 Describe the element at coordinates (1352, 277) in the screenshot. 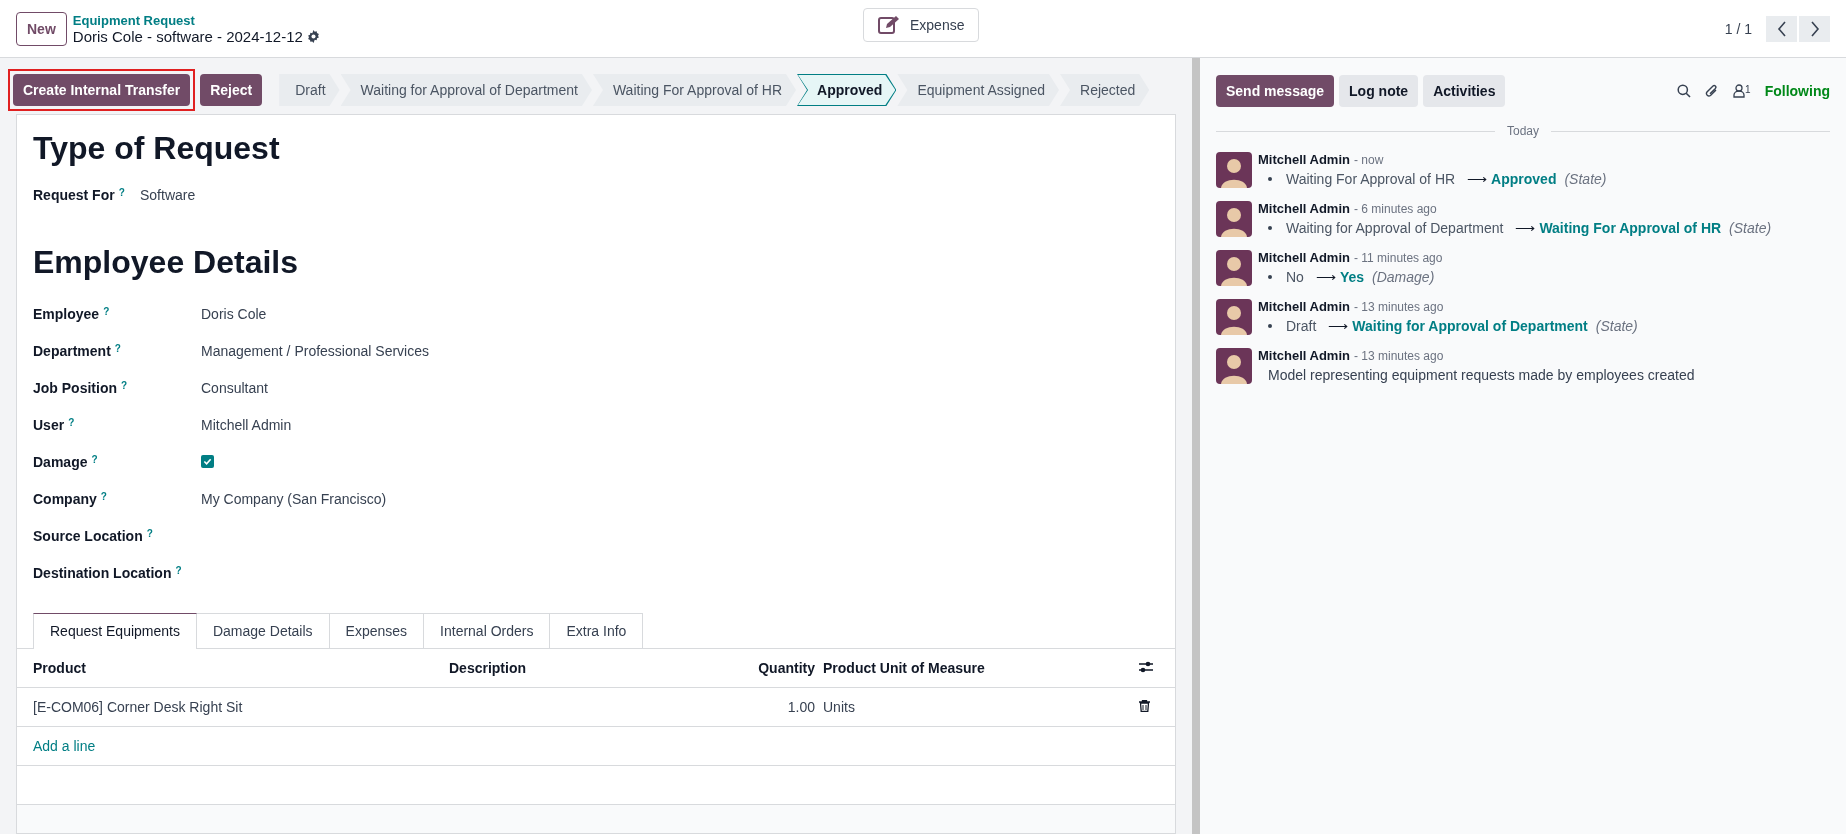

I see `new-value: Yes` at that location.